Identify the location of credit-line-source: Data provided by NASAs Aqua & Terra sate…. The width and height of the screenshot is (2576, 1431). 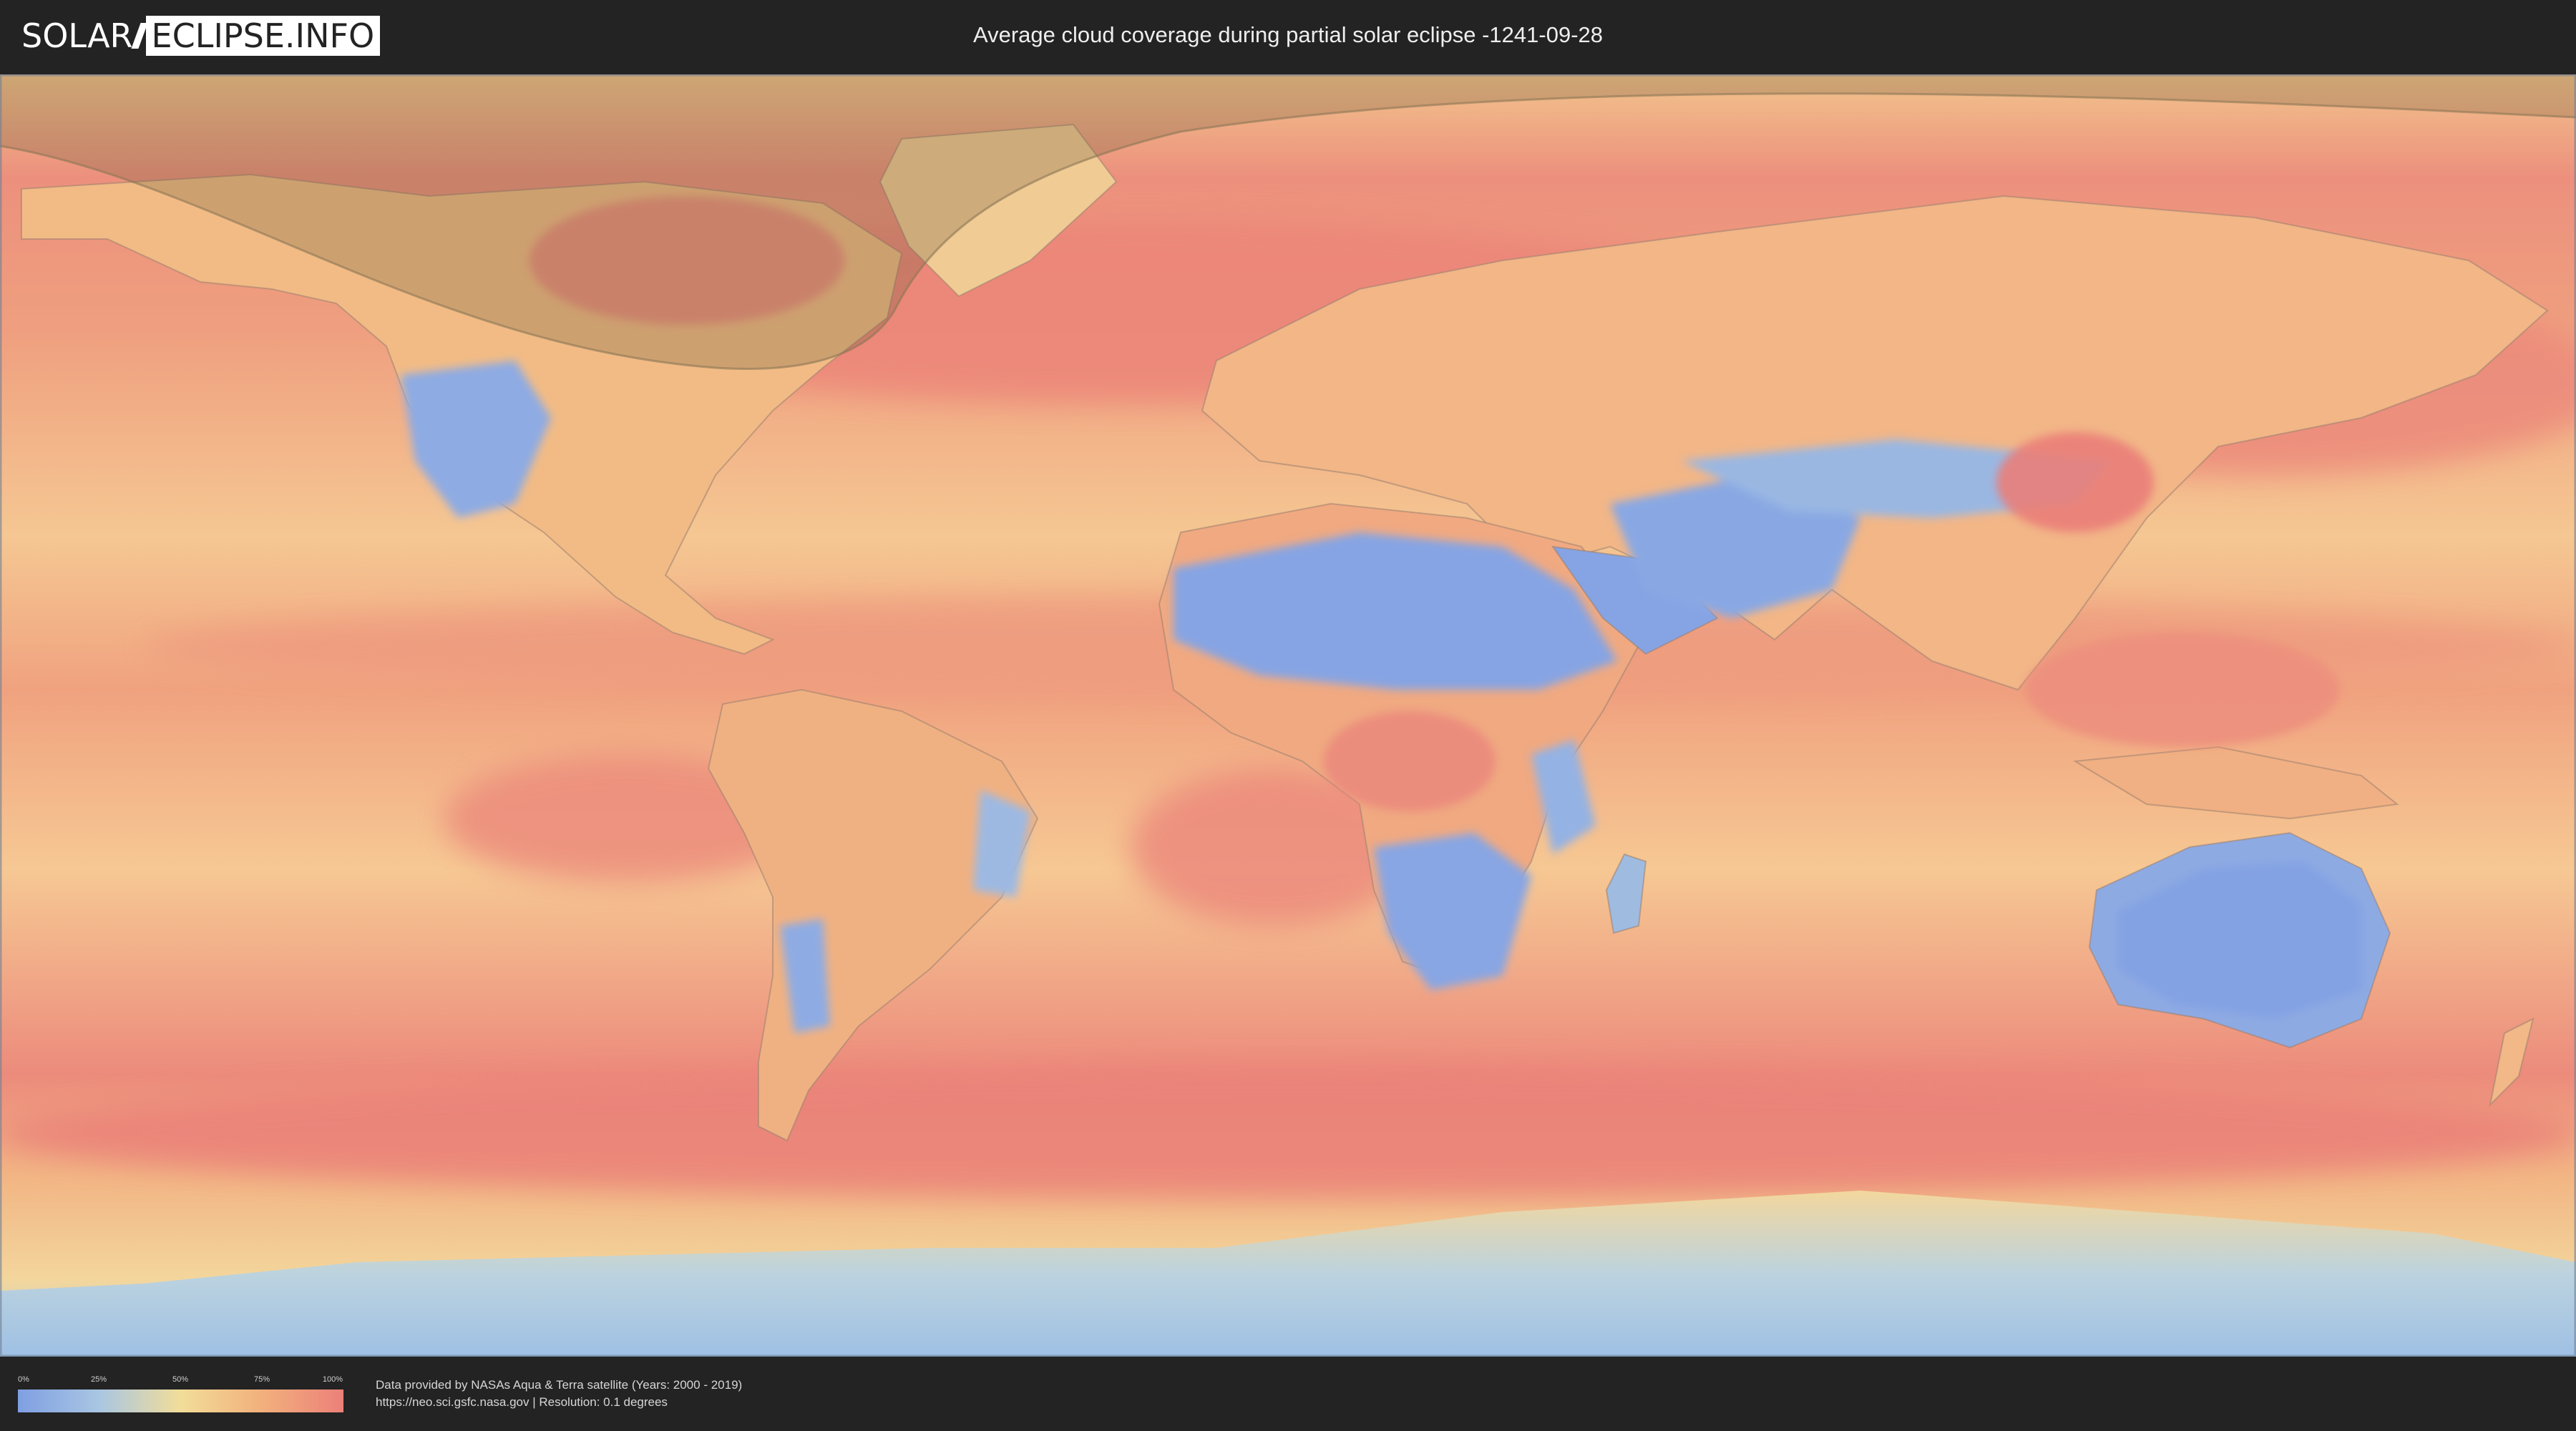
(559, 1385).